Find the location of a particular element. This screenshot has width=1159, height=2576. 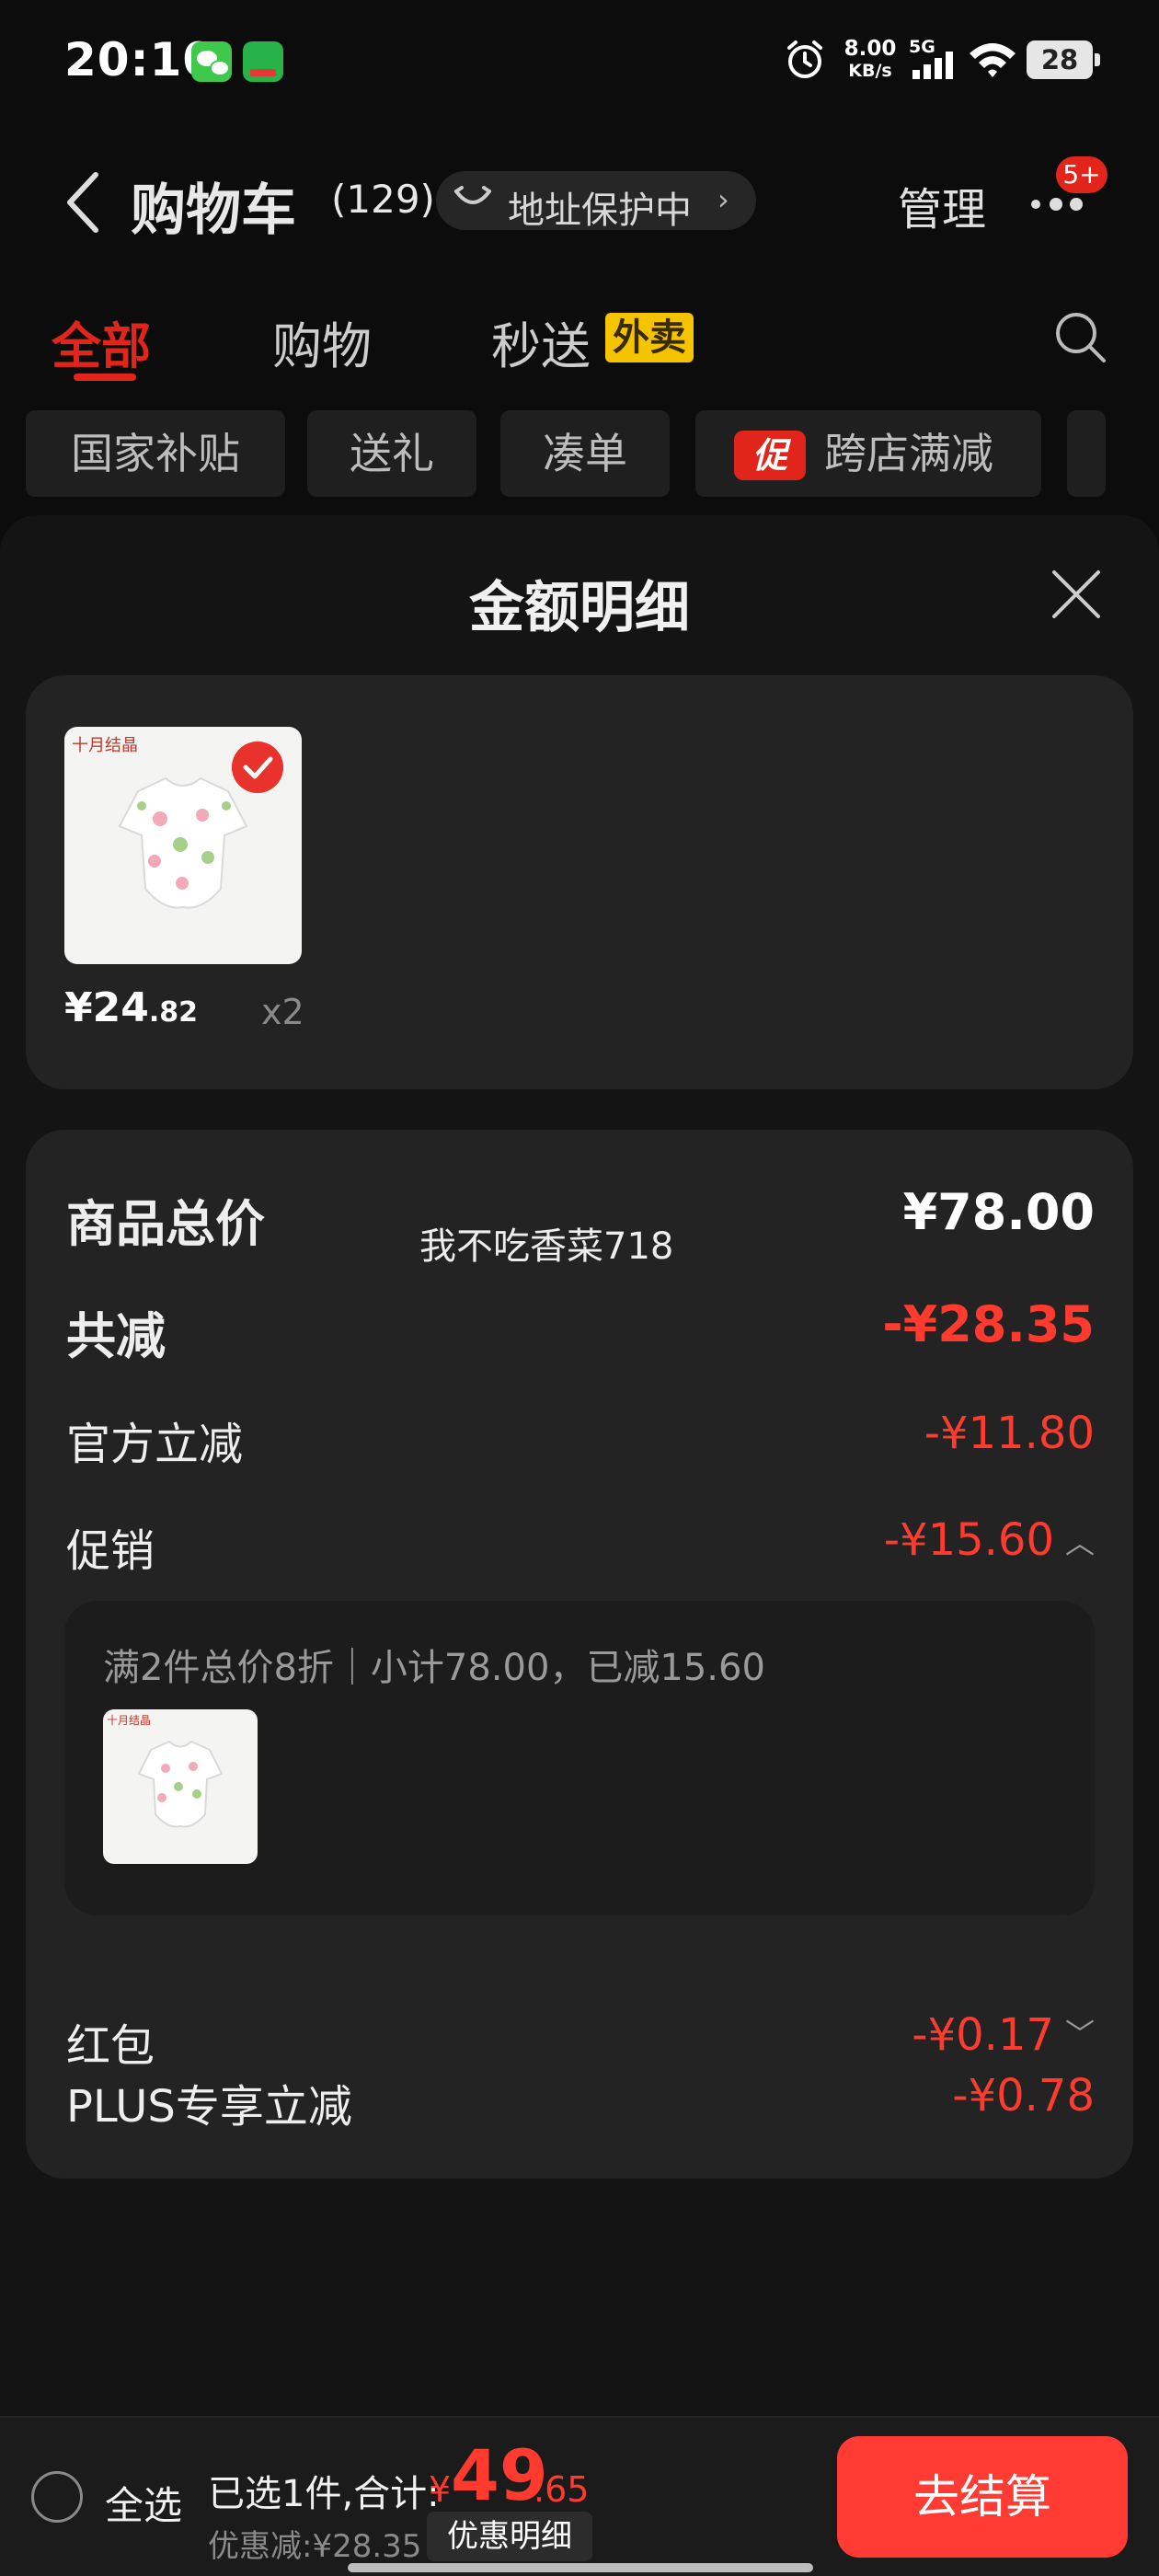

discount-summary: 优惠减:¥28.35 is located at coordinates (315, 2546).